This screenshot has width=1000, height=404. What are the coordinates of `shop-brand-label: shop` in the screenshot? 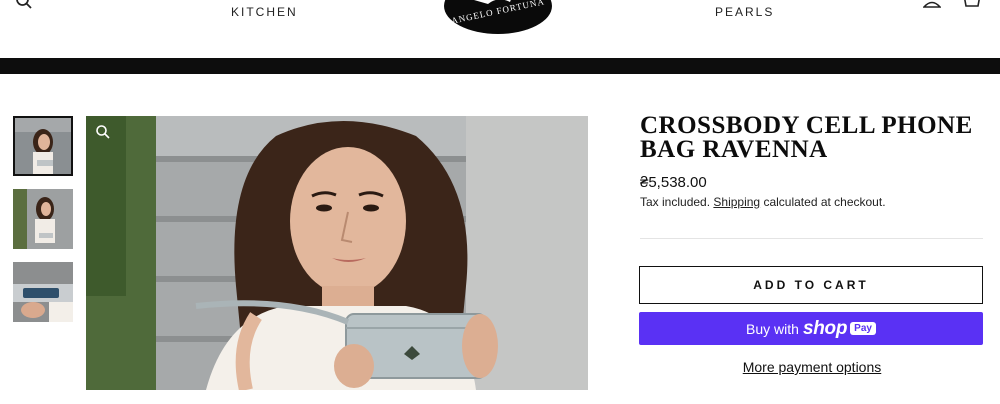 It's located at (825, 328).